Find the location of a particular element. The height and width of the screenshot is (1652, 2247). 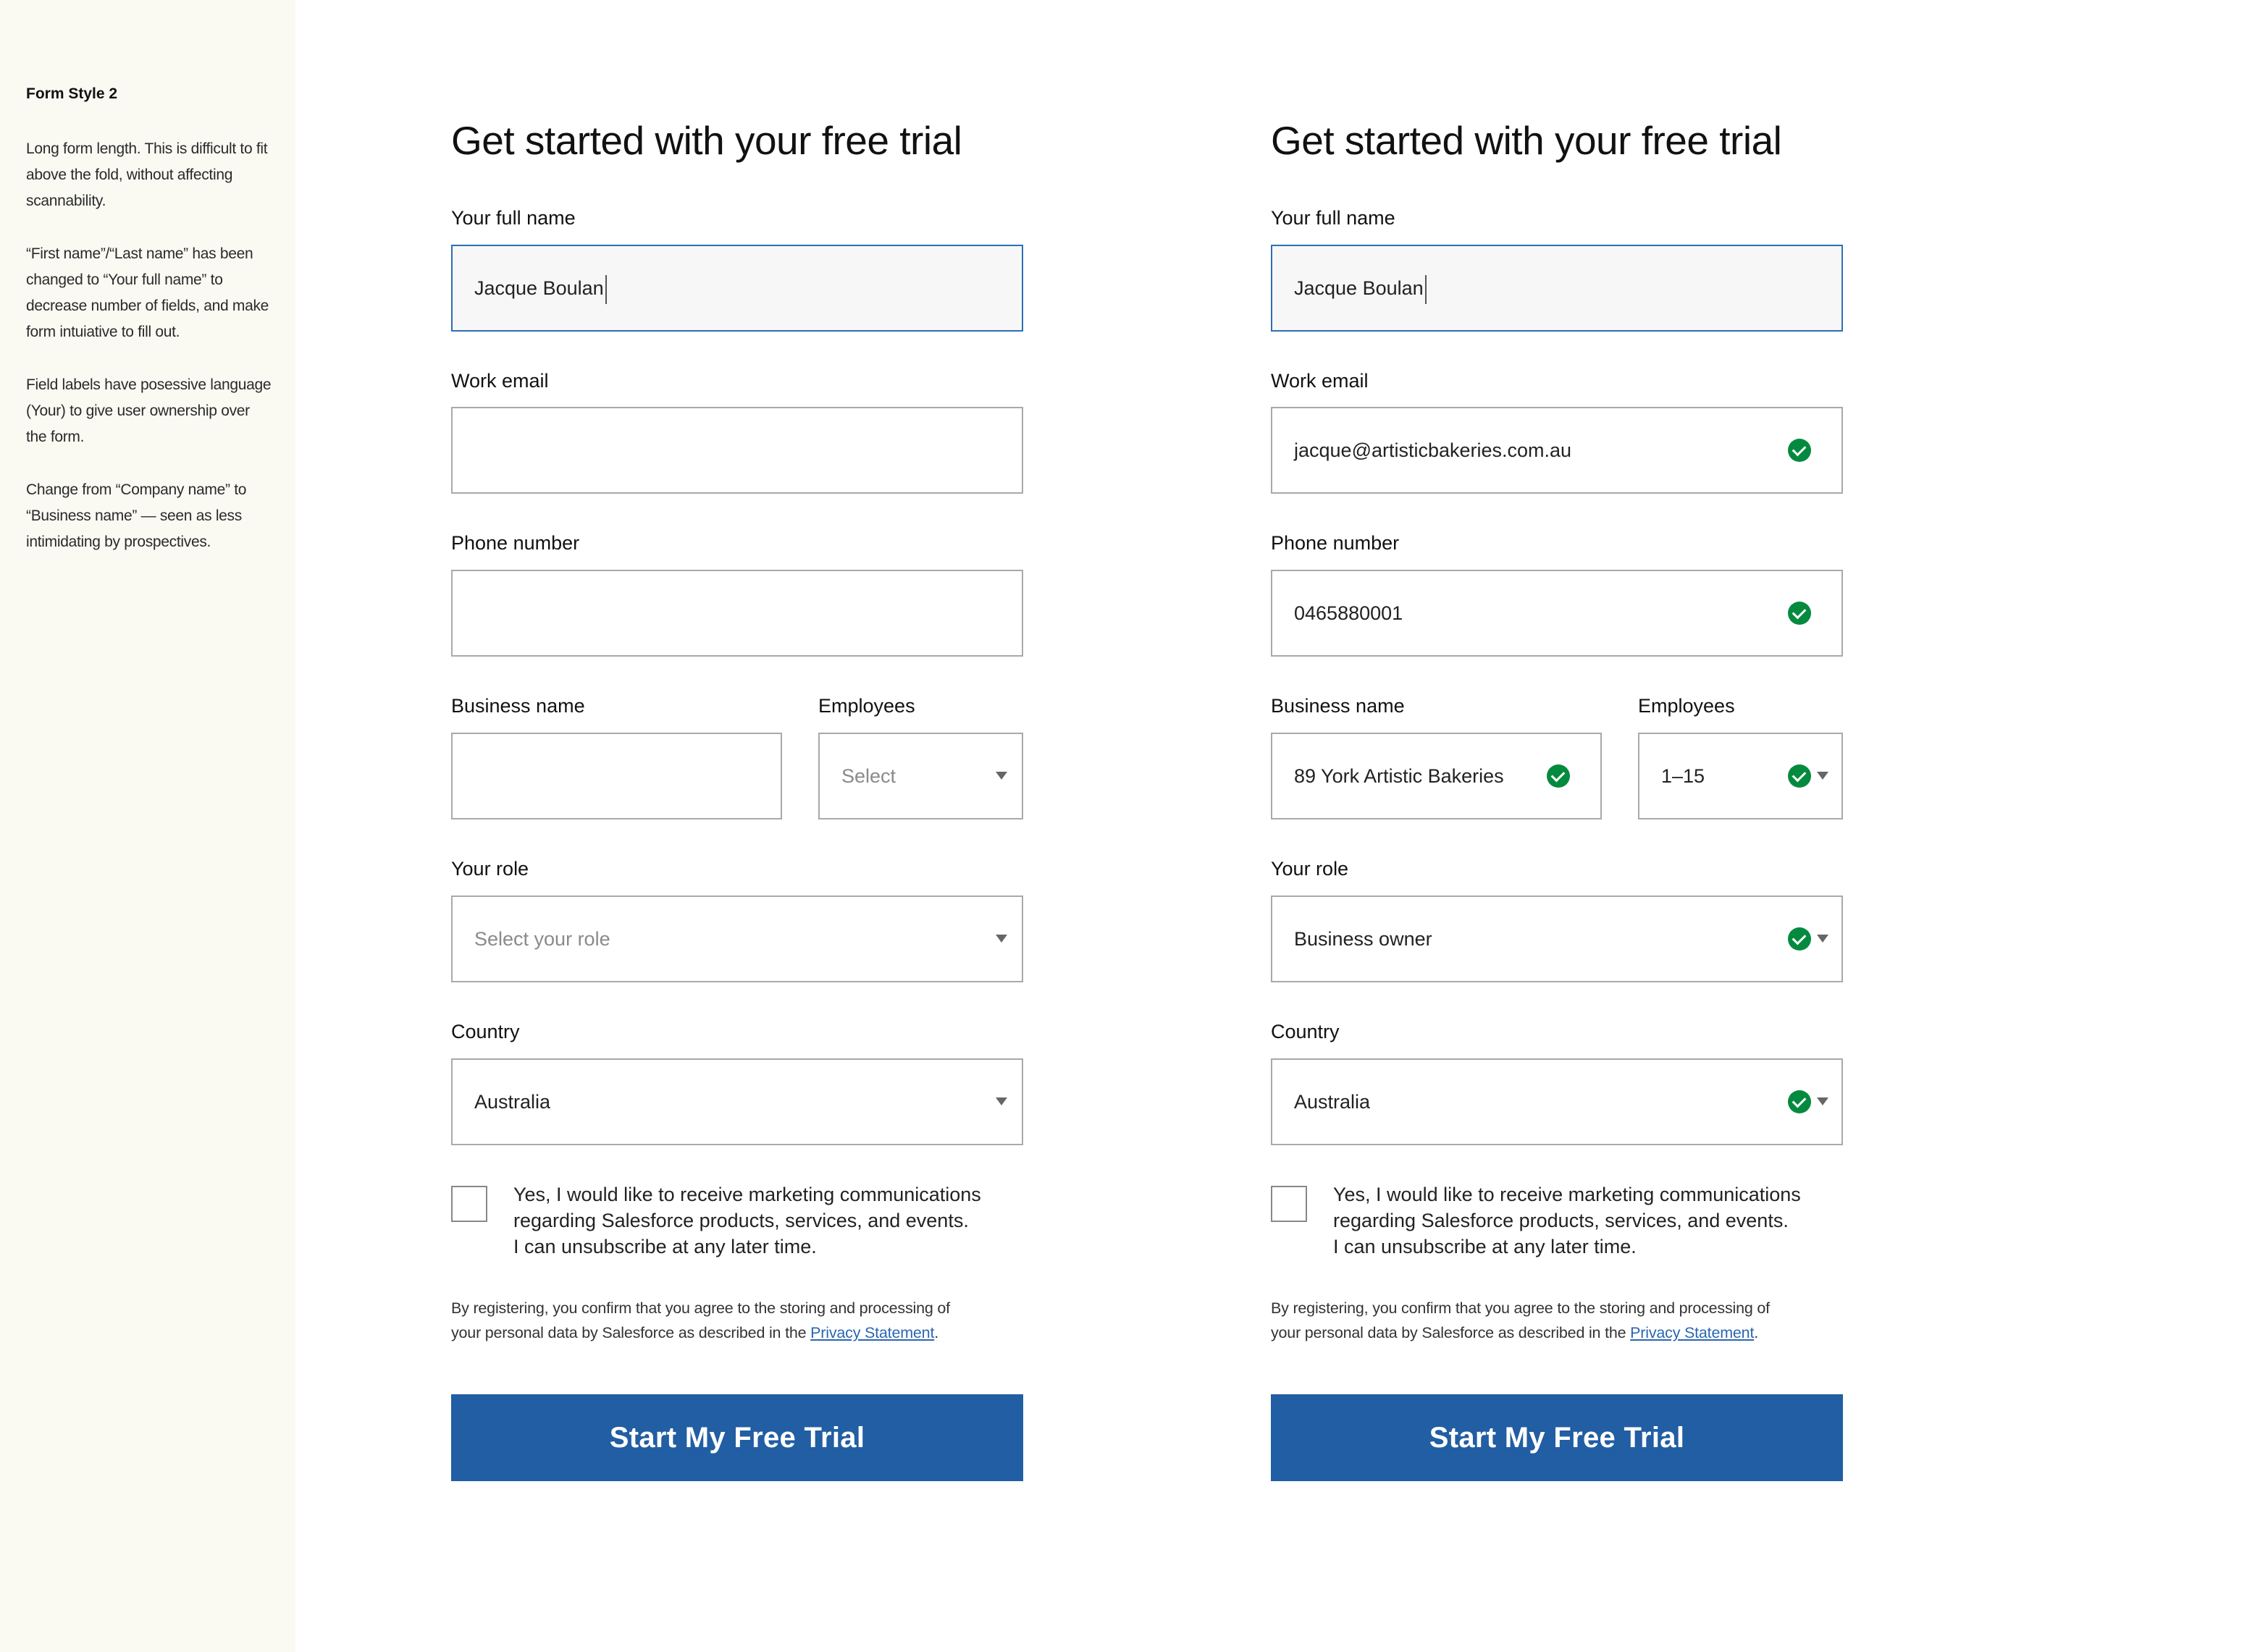

work-email-input is located at coordinates (737, 451).